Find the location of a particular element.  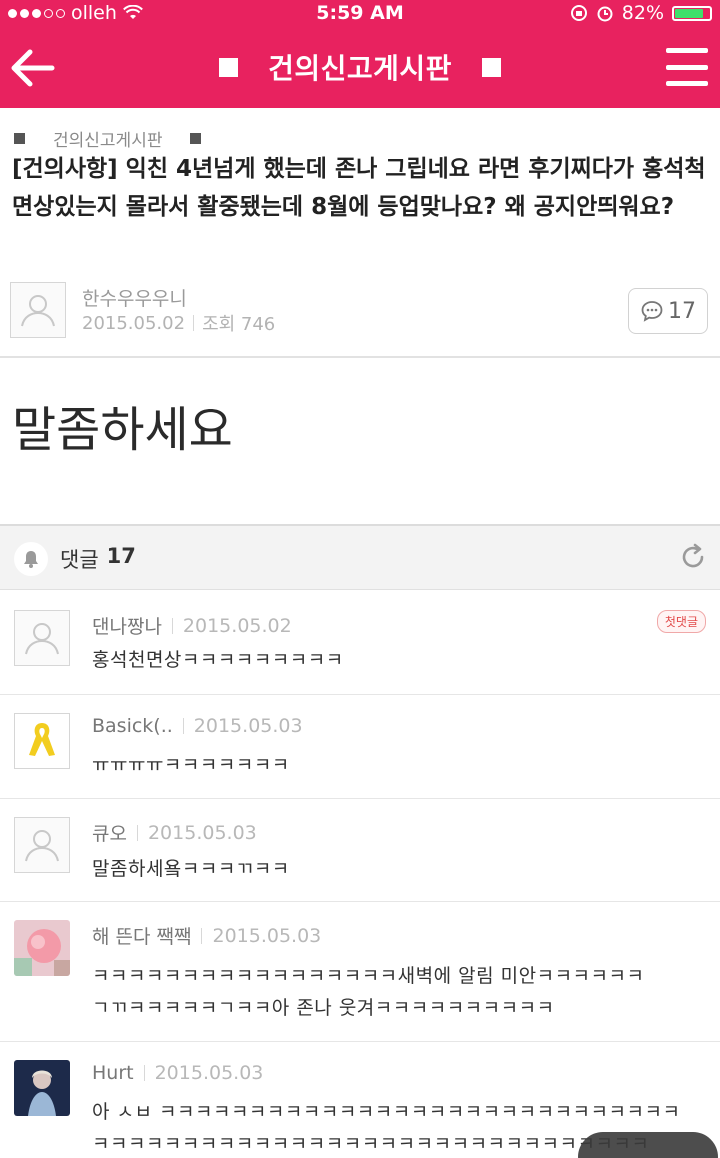

app-header: 건의신고게시판 is located at coordinates (360, 67).